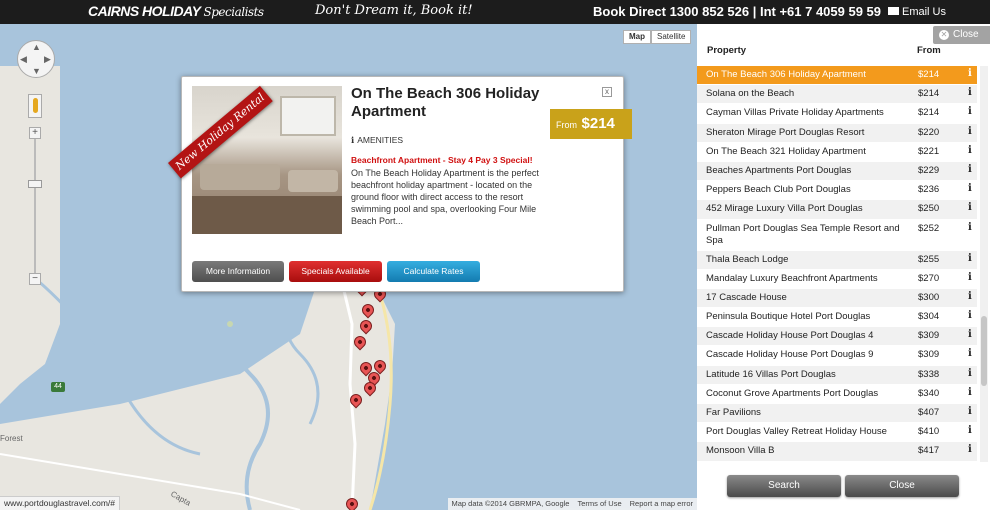 This screenshot has width=990, height=510. I want to click on table-row: 17 Cascade House $300 i, so click(837, 298).